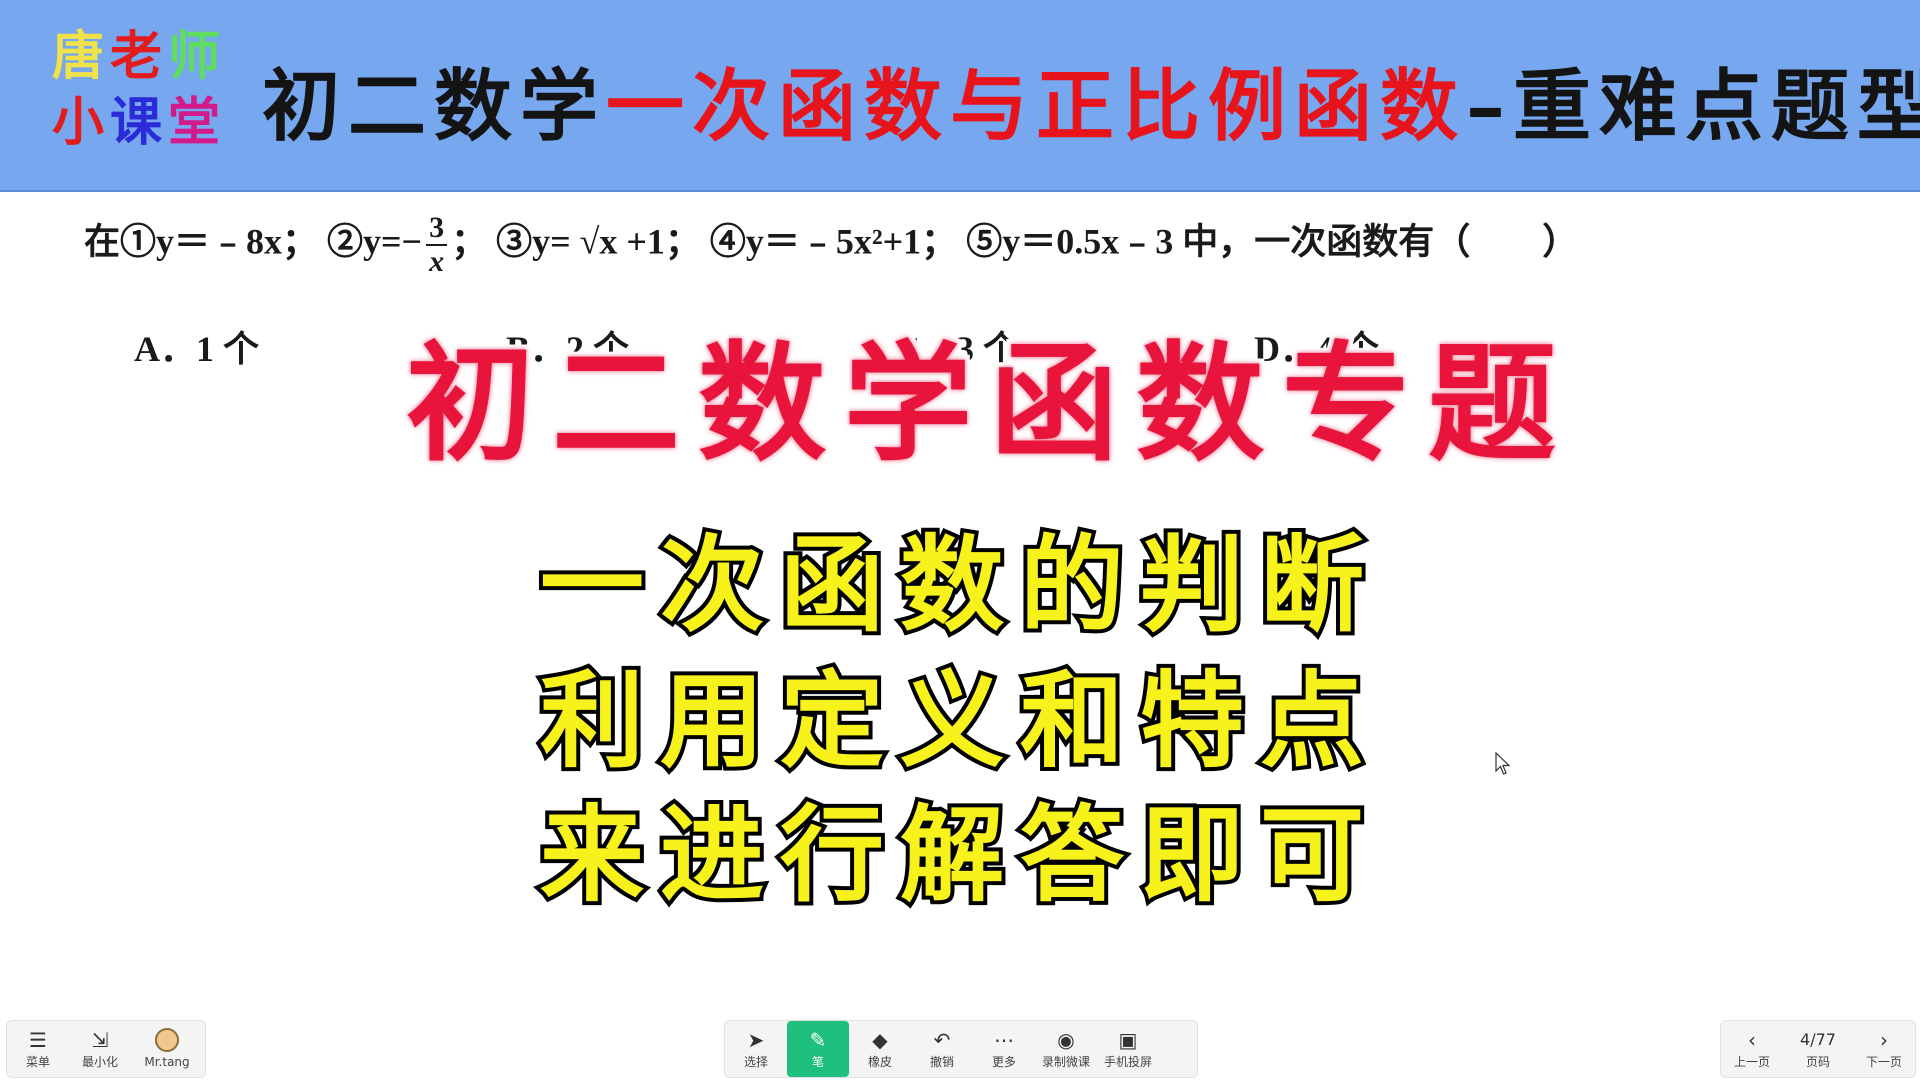  I want to click on question-lead: 在, so click(102, 241).